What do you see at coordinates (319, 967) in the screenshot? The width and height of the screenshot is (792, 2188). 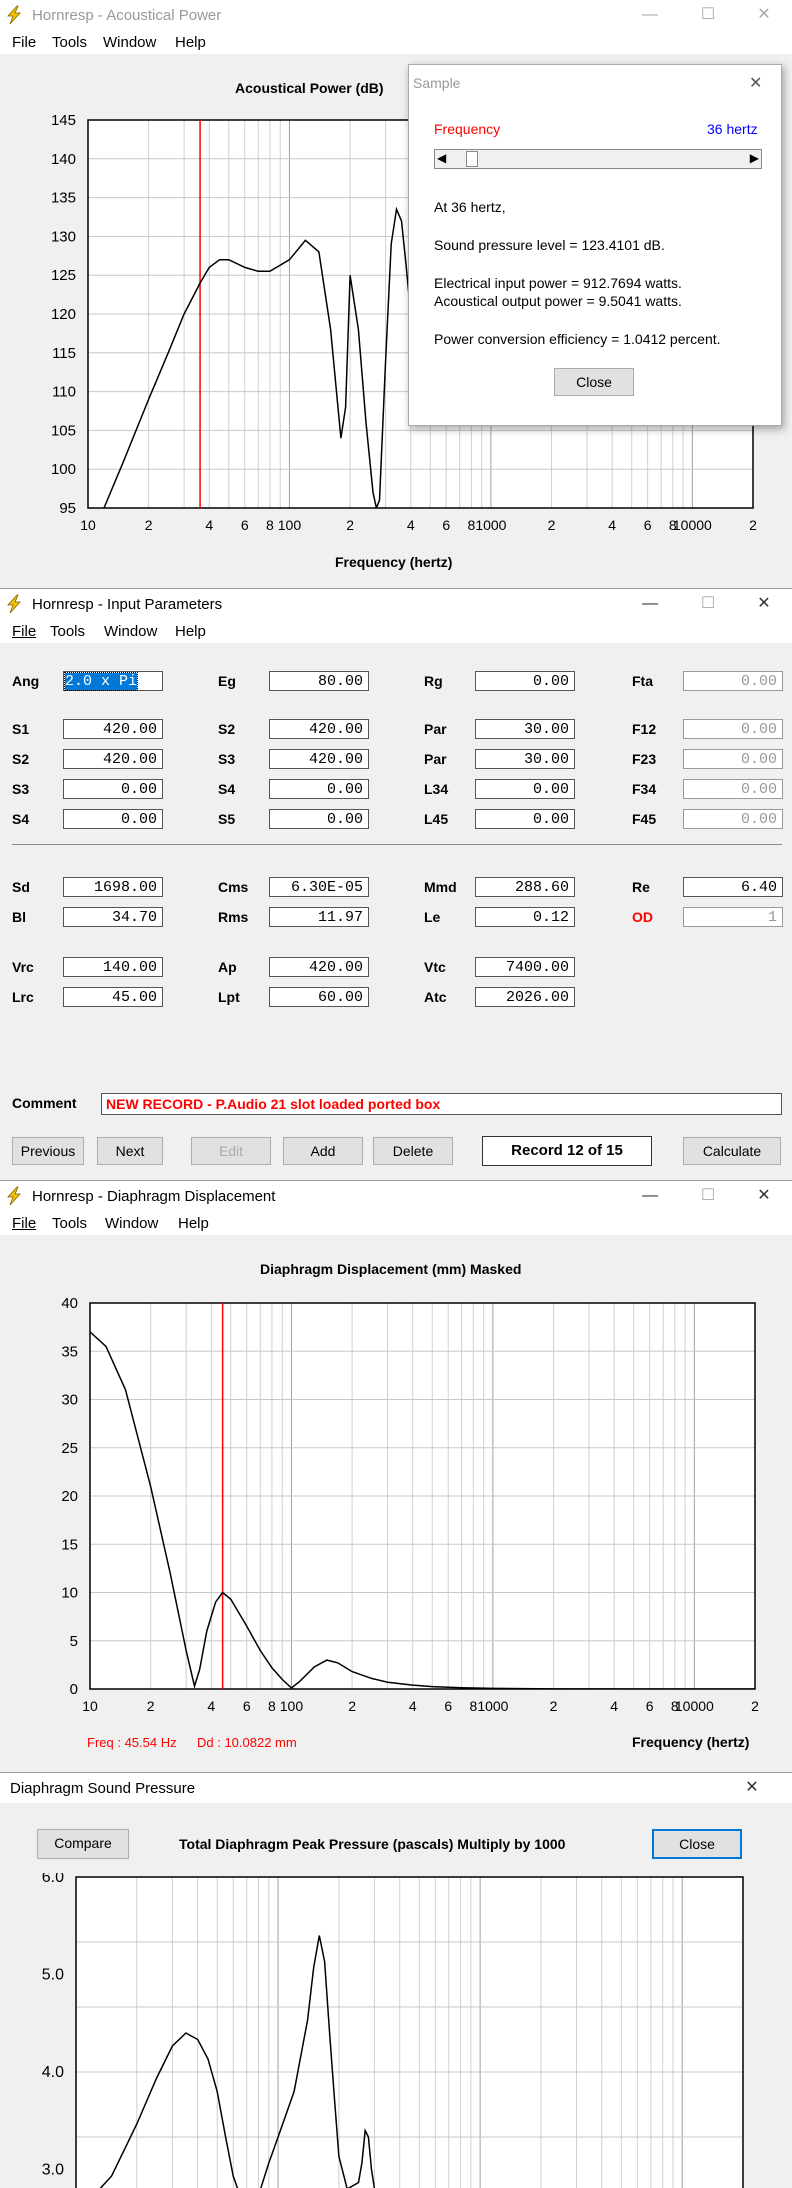 I see `param-field-ap: 420.00` at bounding box center [319, 967].